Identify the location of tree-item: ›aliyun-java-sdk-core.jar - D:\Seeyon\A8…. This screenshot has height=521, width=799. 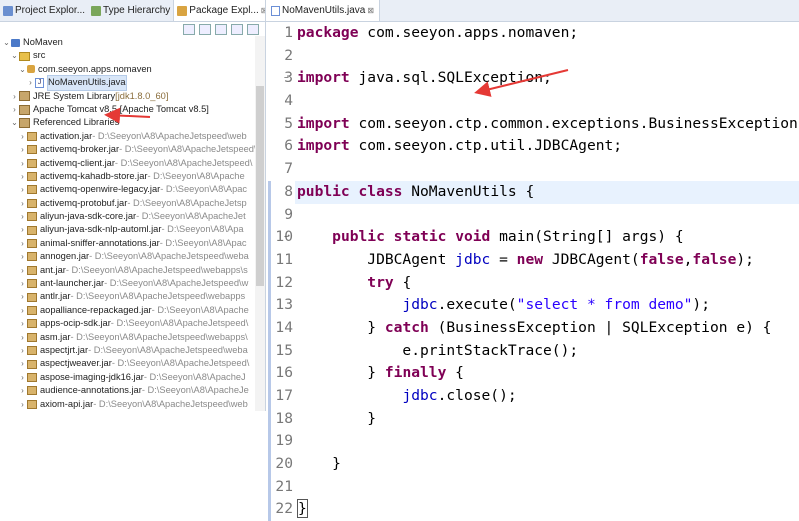
(132, 216).